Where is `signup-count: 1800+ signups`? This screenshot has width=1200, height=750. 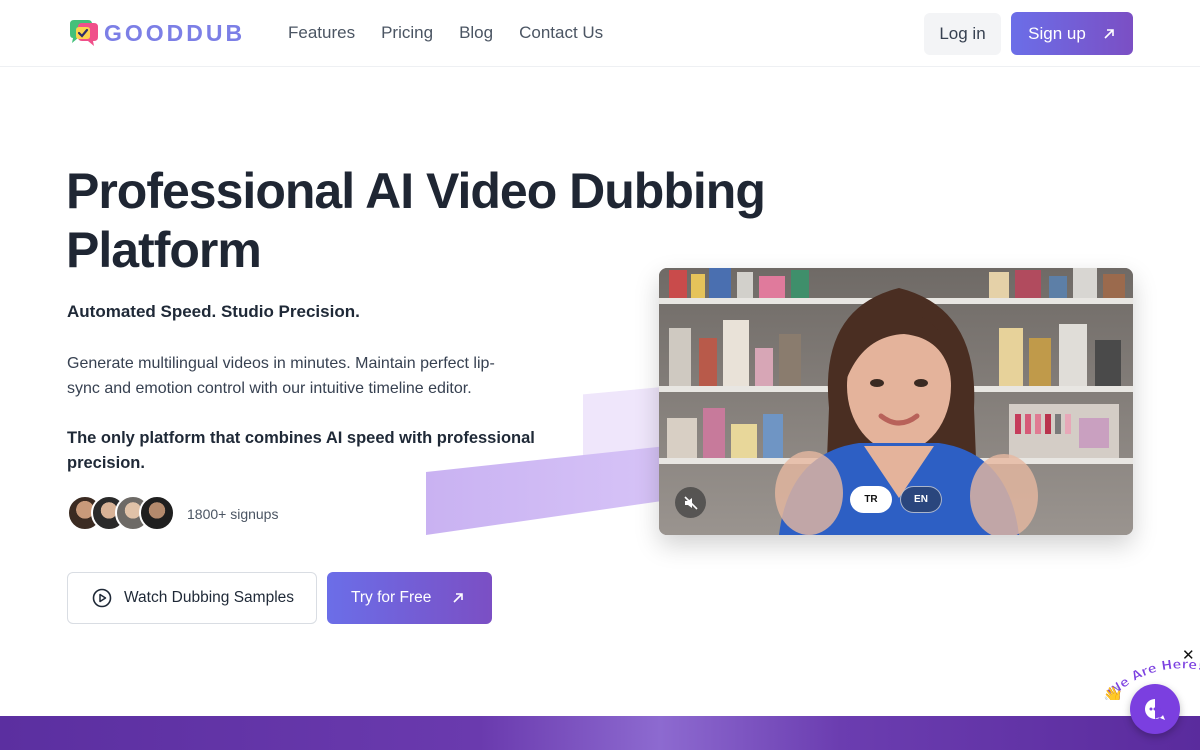
signup-count: 1800+ signups is located at coordinates (233, 514).